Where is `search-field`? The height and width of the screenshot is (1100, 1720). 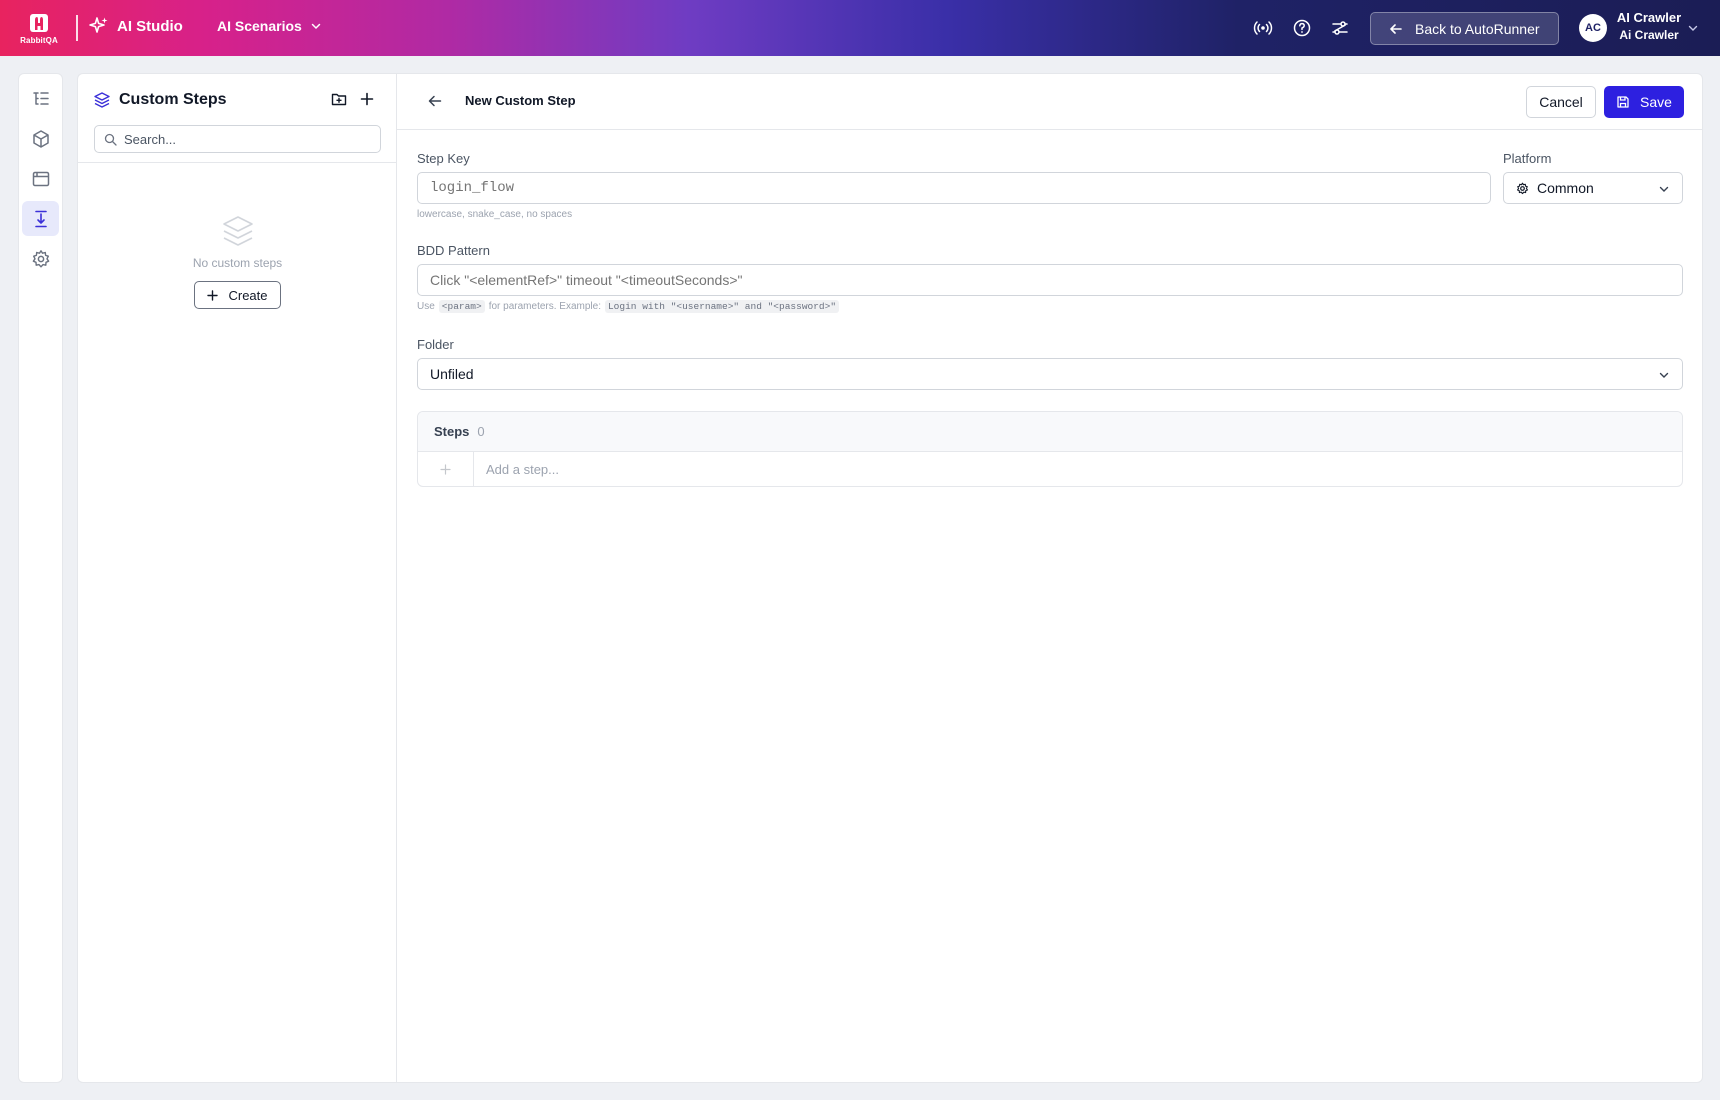 search-field is located at coordinates (237, 139).